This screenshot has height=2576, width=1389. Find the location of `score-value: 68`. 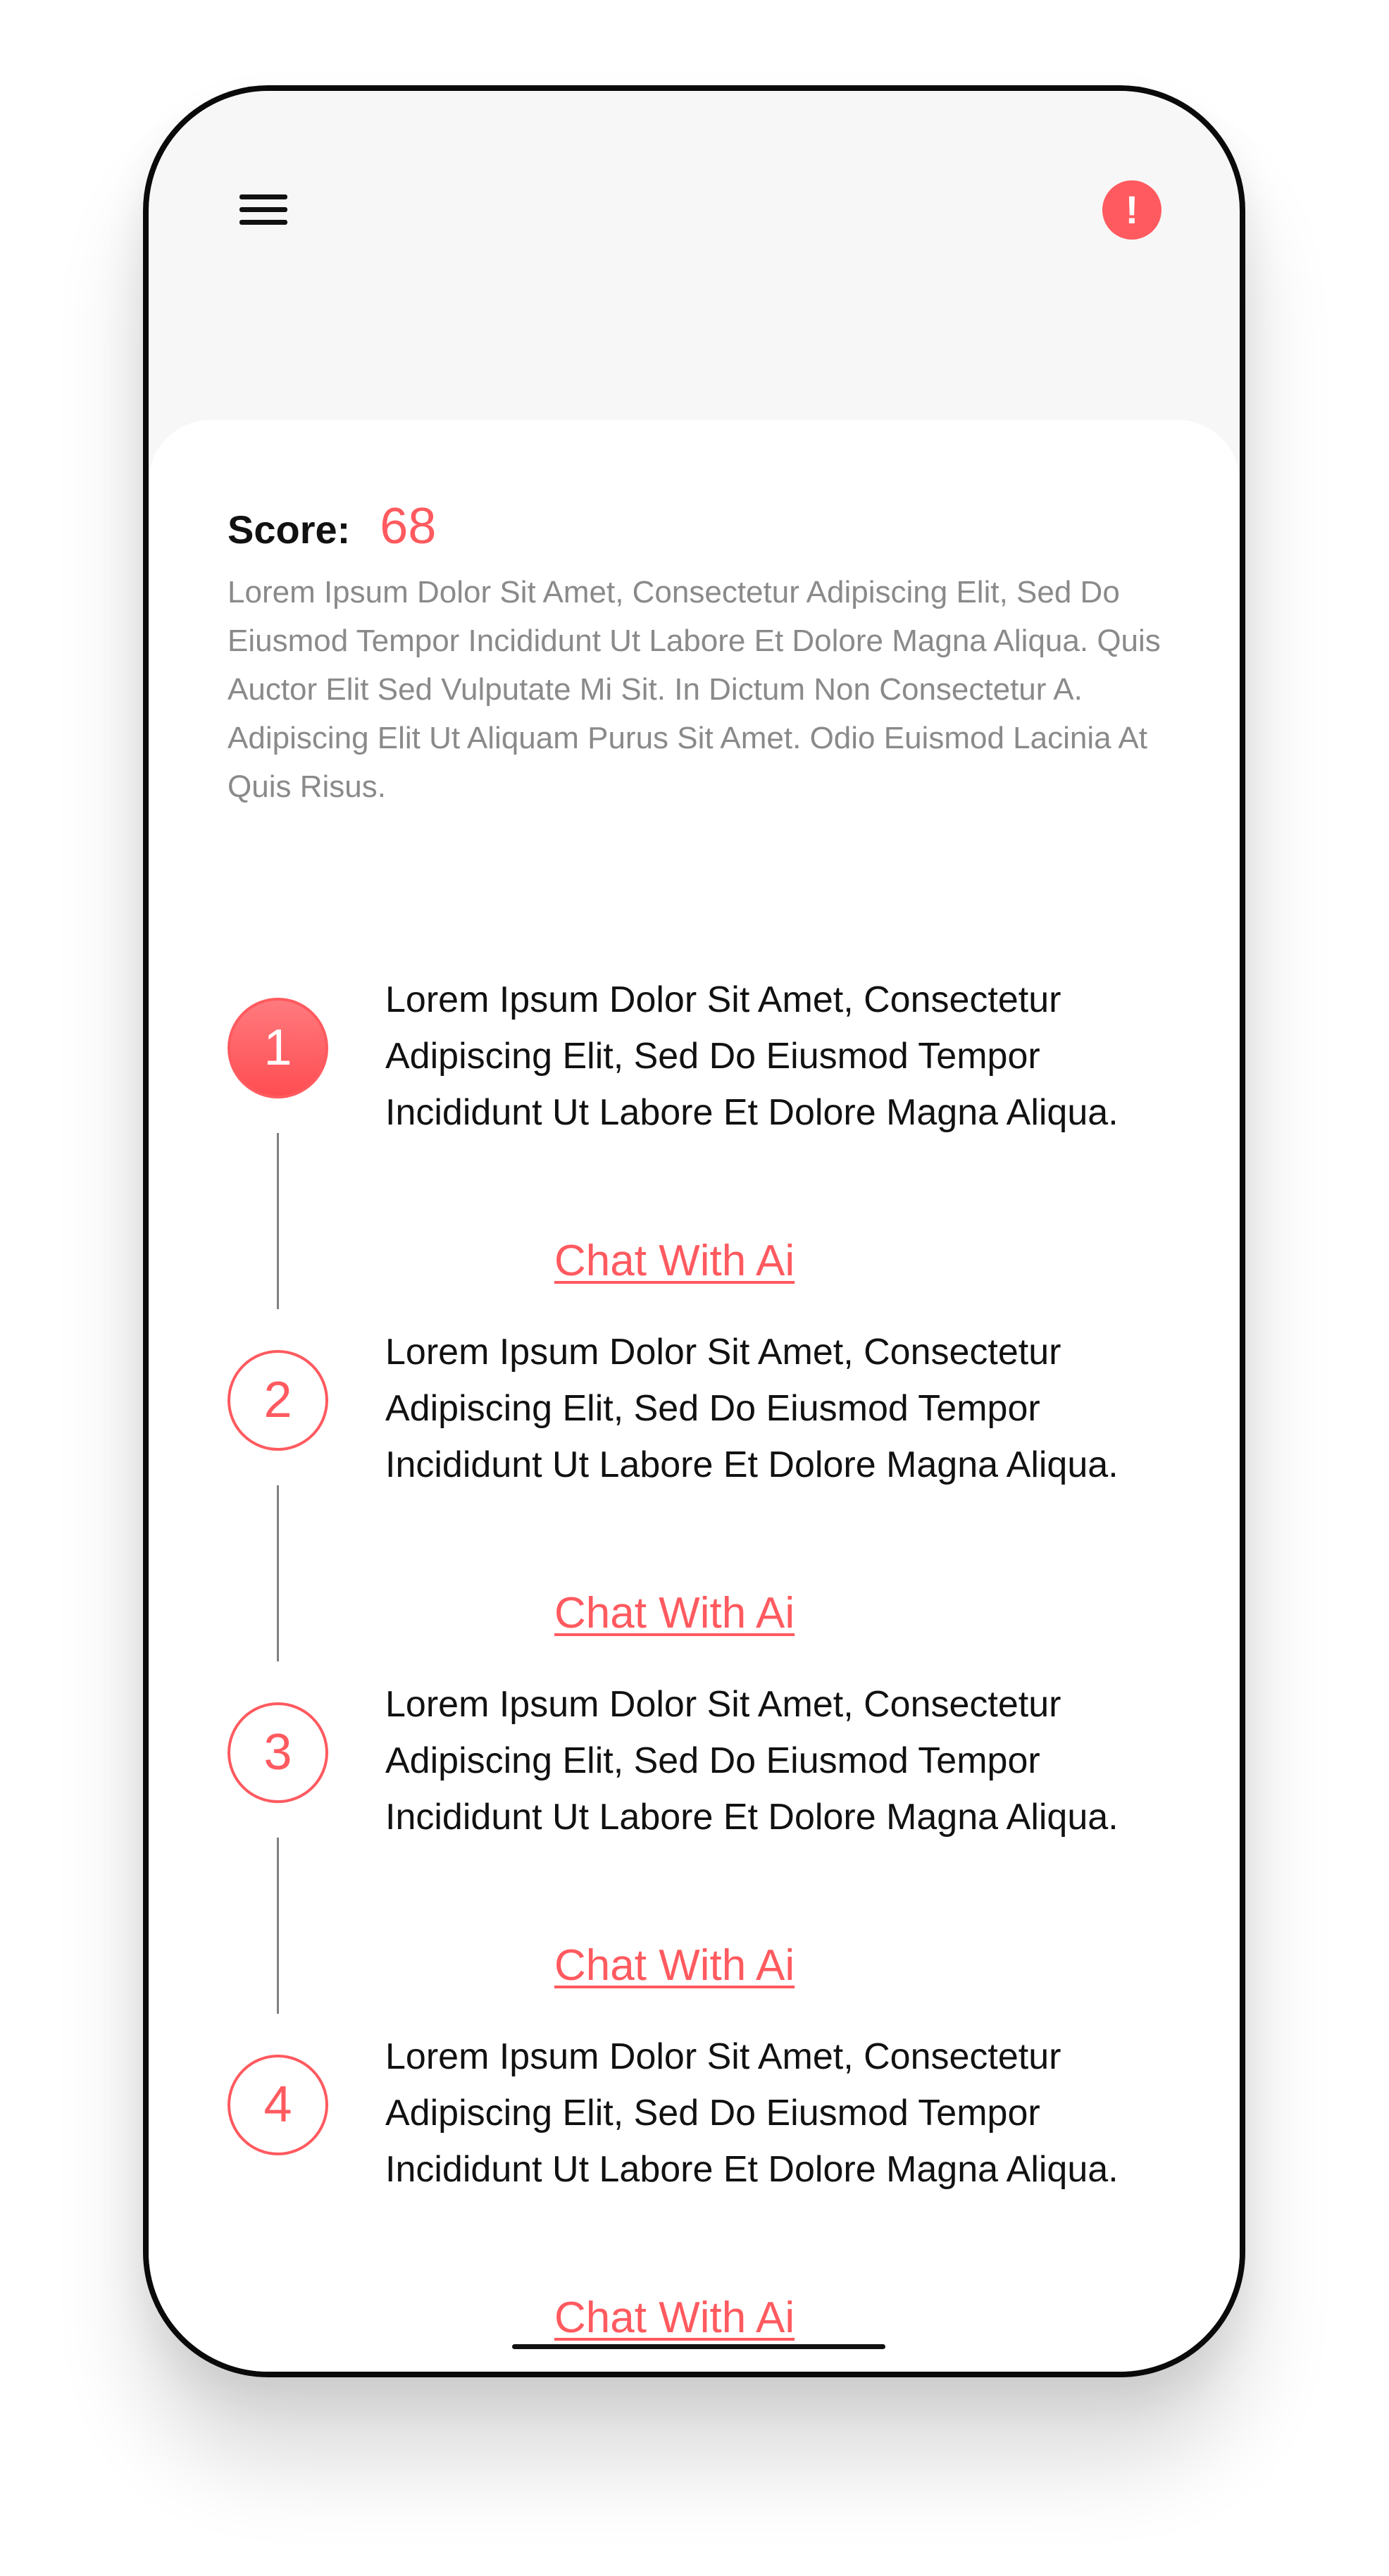

score-value: 68 is located at coordinates (408, 526).